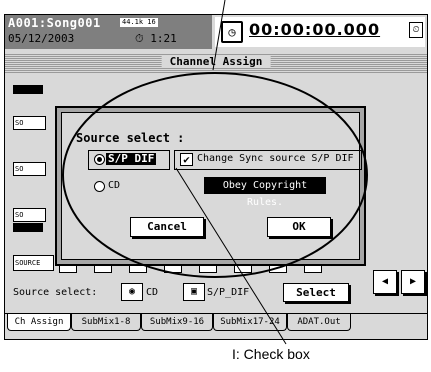  Describe the element at coordinates (265, 192) in the screenshot. I see `copyright-notice: Obey Copyright Rules.` at that location.